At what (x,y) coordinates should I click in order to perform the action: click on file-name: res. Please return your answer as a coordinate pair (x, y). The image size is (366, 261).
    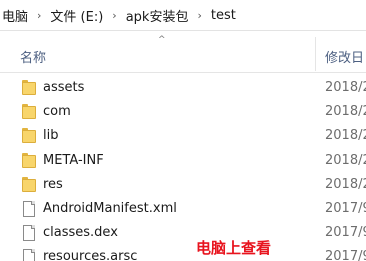
    Looking at the image, I should click on (53, 184).